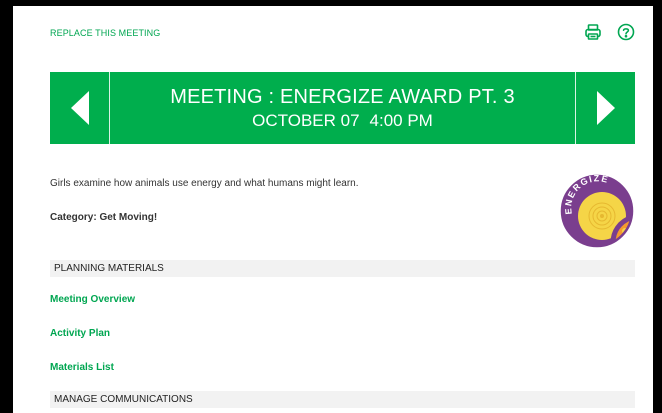 This screenshot has height=413, width=662. Describe the element at coordinates (82, 367) in the screenshot. I see `materials-list-link: Materials List` at that location.